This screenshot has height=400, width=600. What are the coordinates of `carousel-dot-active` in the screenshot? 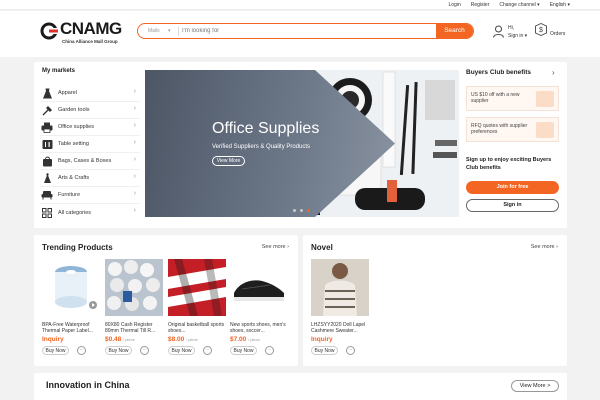 It's located at (308, 210).